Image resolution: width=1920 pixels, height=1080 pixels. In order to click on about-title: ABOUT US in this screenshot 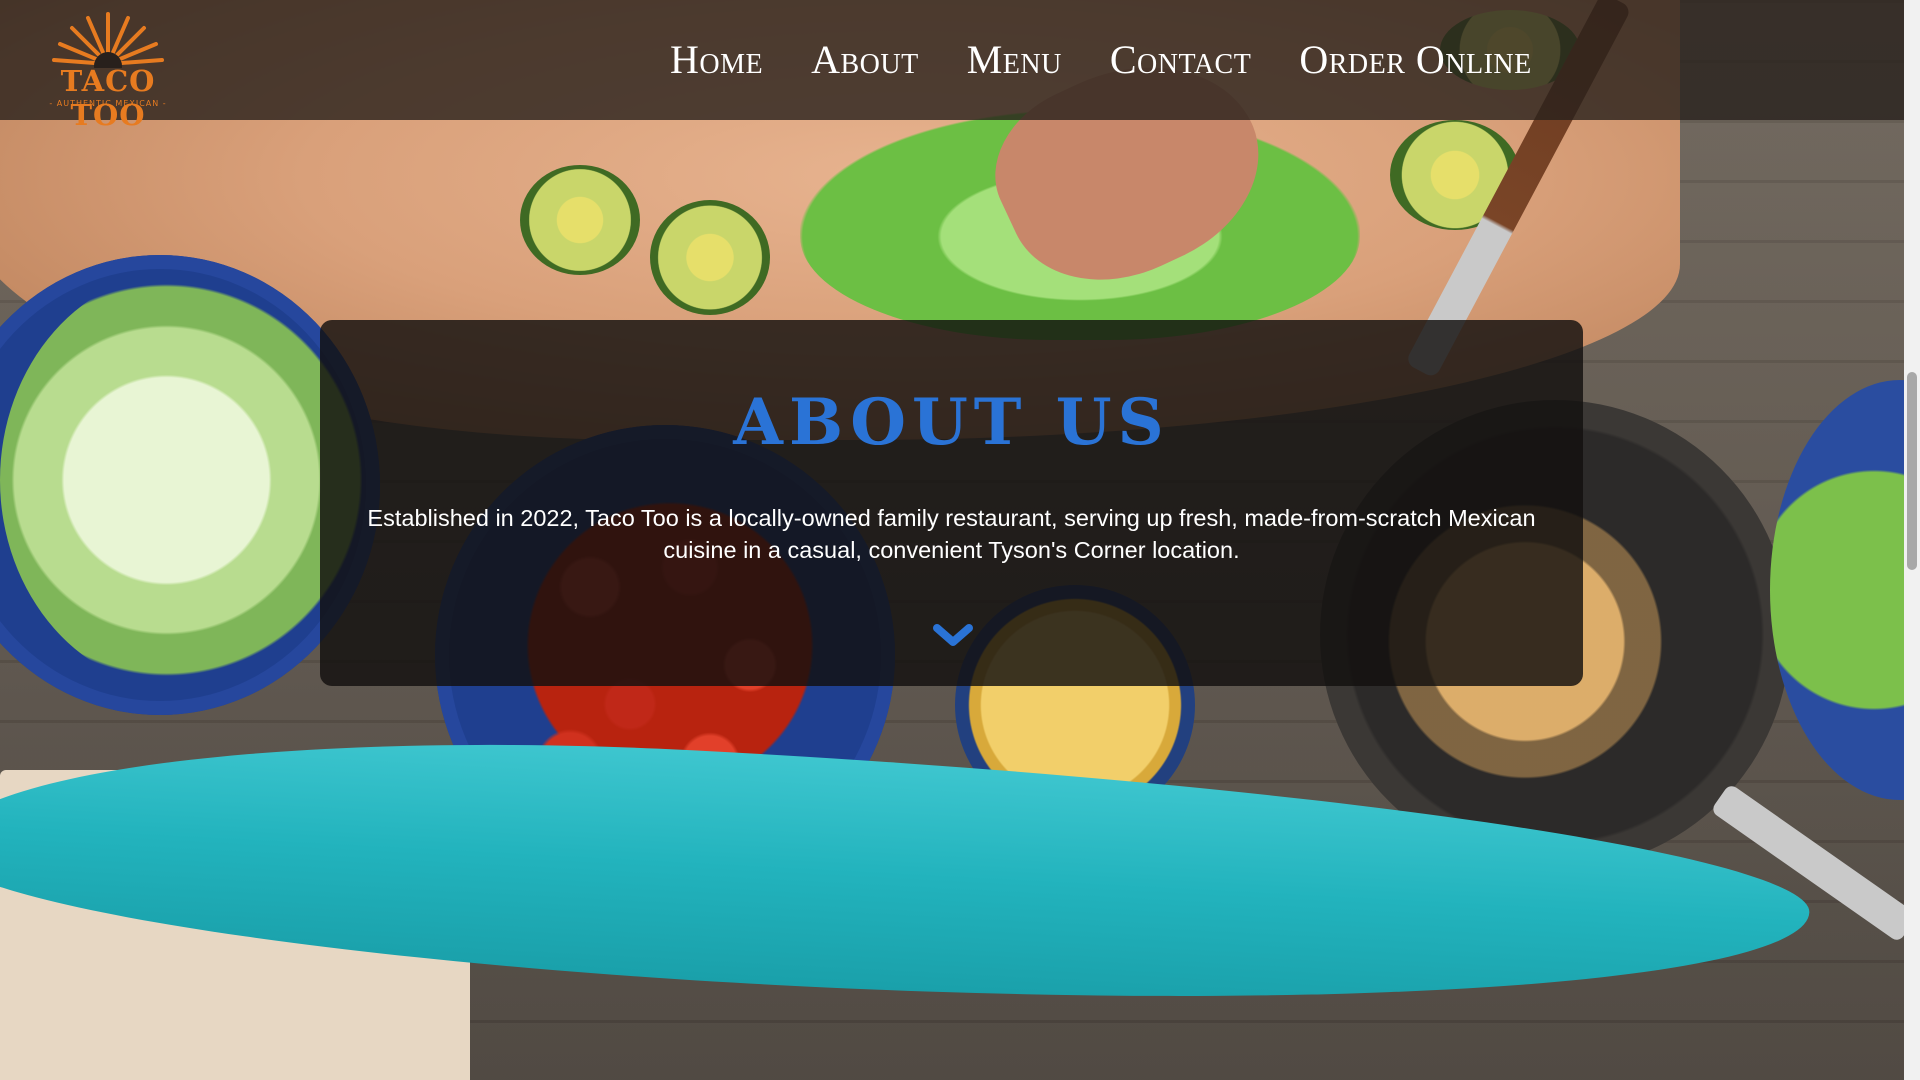, I will do `click(951, 422)`.